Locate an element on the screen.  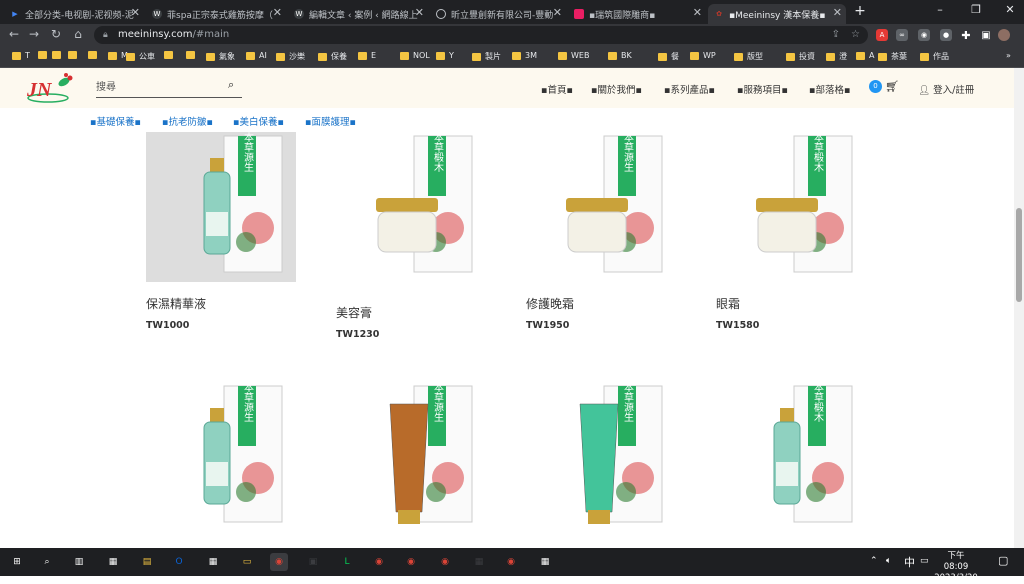
share-icon: ⇪ is located at coordinates (836, 35).